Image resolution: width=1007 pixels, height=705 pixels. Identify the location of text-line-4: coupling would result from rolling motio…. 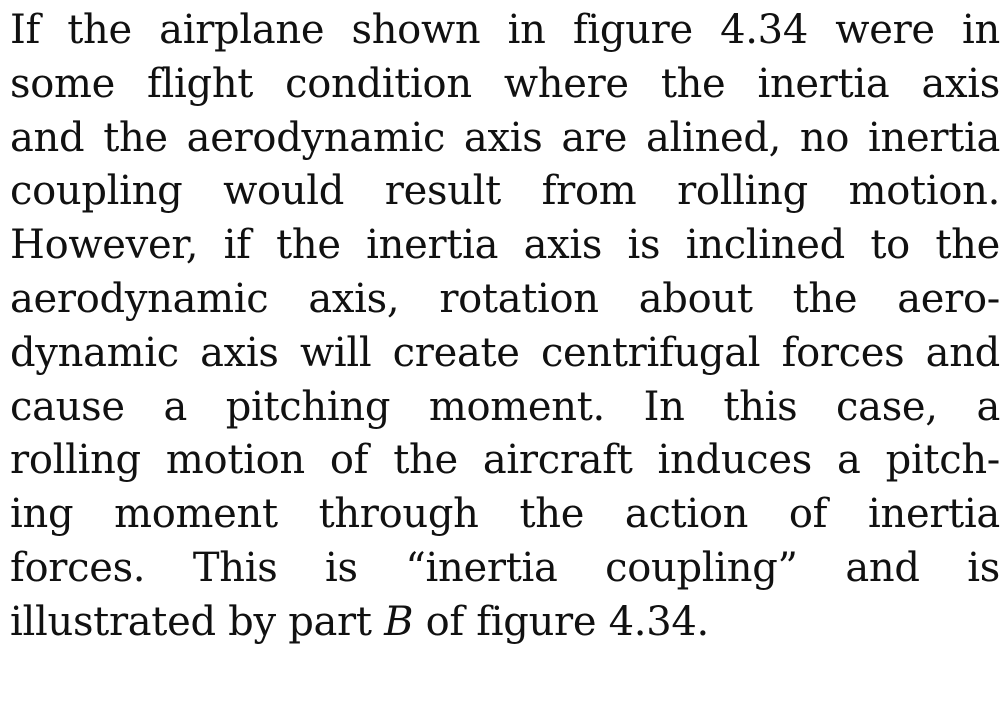
(505, 191).